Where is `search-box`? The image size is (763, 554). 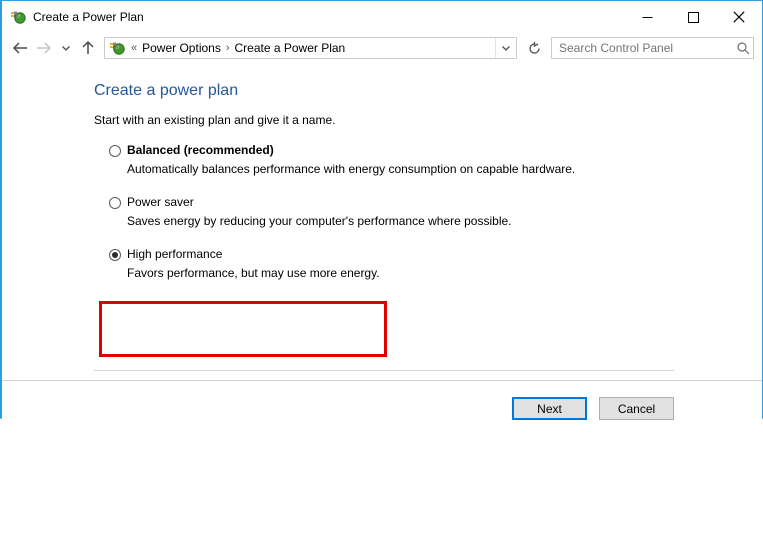 search-box is located at coordinates (652, 48).